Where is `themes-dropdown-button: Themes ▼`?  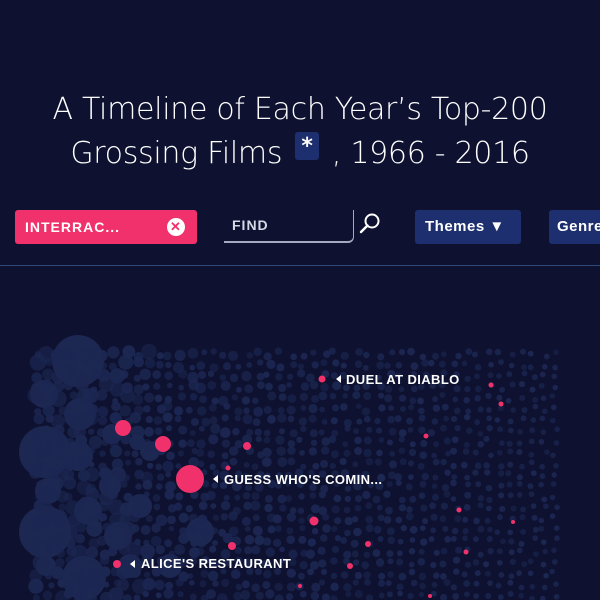 themes-dropdown-button: Themes ▼ is located at coordinates (468, 227).